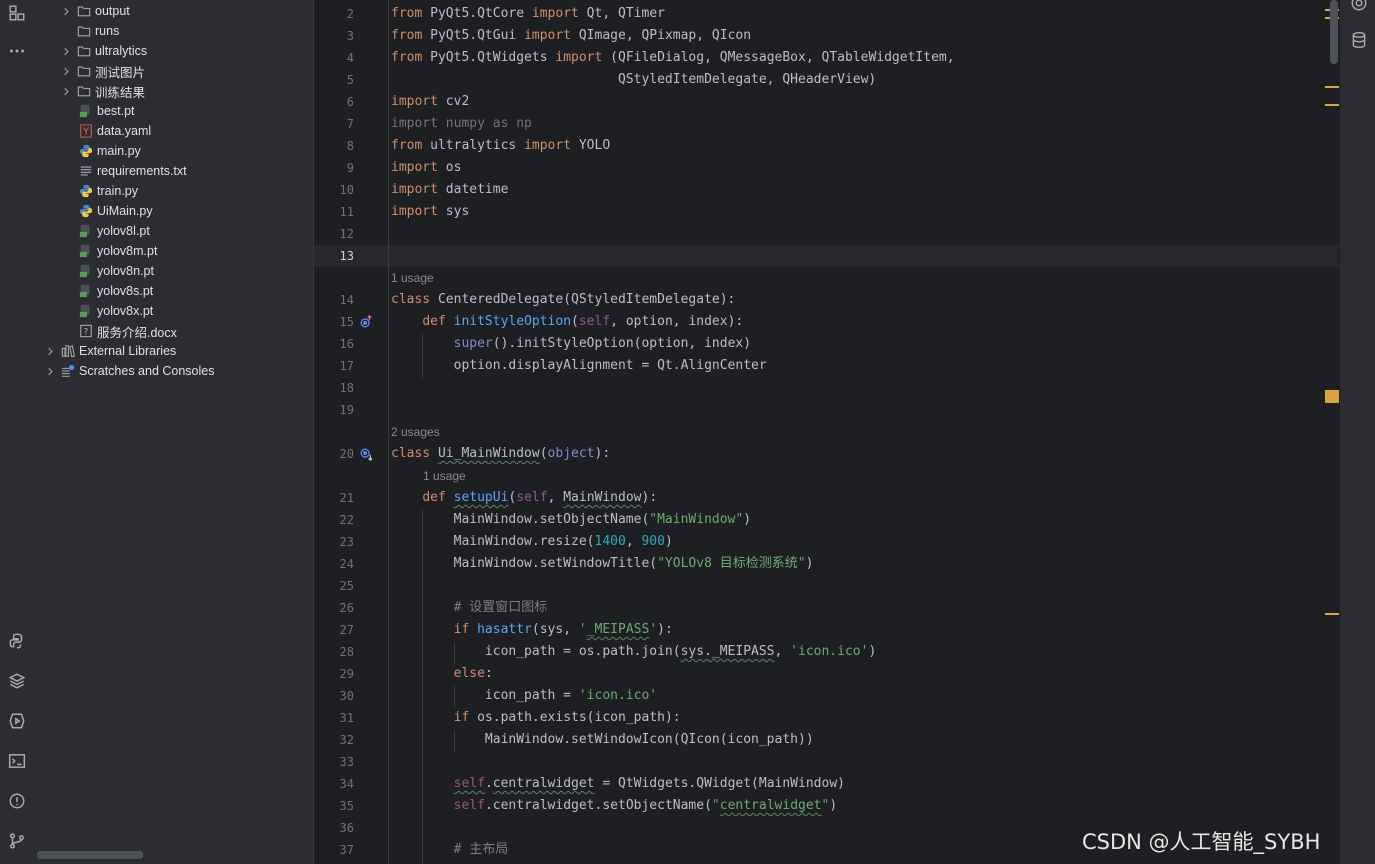  I want to click on terminal-icon, so click(17, 761).